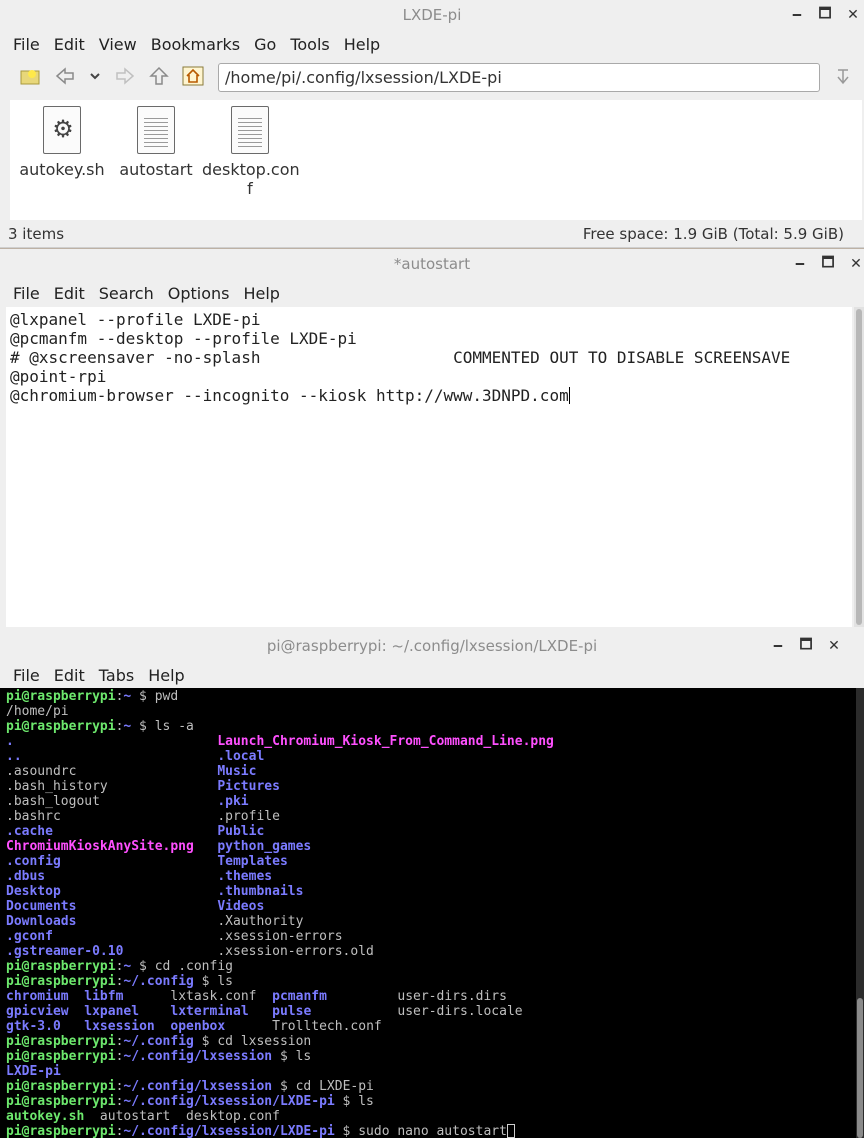 The image size is (864, 1138). What do you see at coordinates (432, 675) in the screenshot?
I see `terminal-menubar: File Edit Tabs Help` at bounding box center [432, 675].